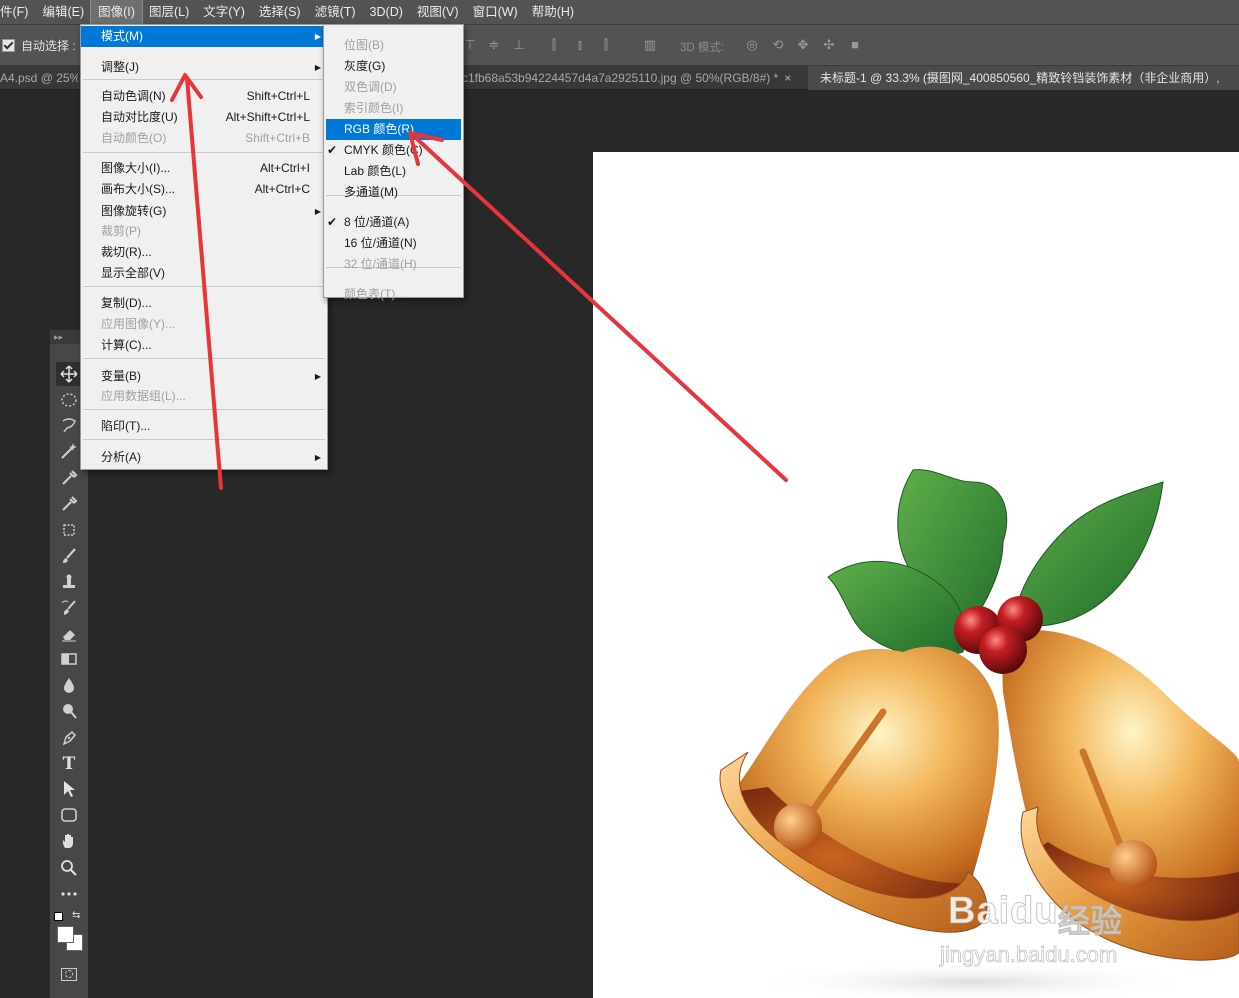 The image size is (1239, 998). Describe the element at coordinates (393, 45) in the screenshot. I see `mode-menu-item-0: 位图(B)` at that location.